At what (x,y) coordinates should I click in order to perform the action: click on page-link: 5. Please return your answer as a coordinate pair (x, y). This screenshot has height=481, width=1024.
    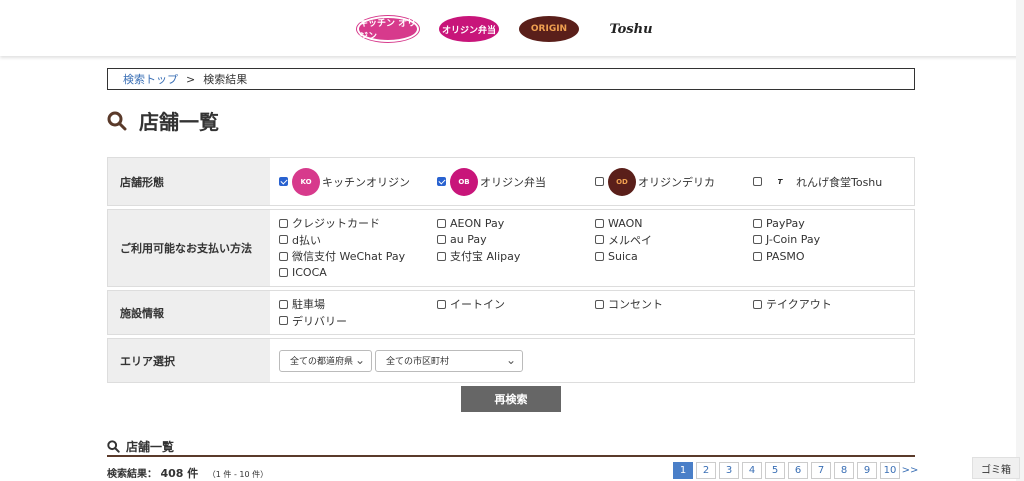
    Looking at the image, I should click on (775, 470).